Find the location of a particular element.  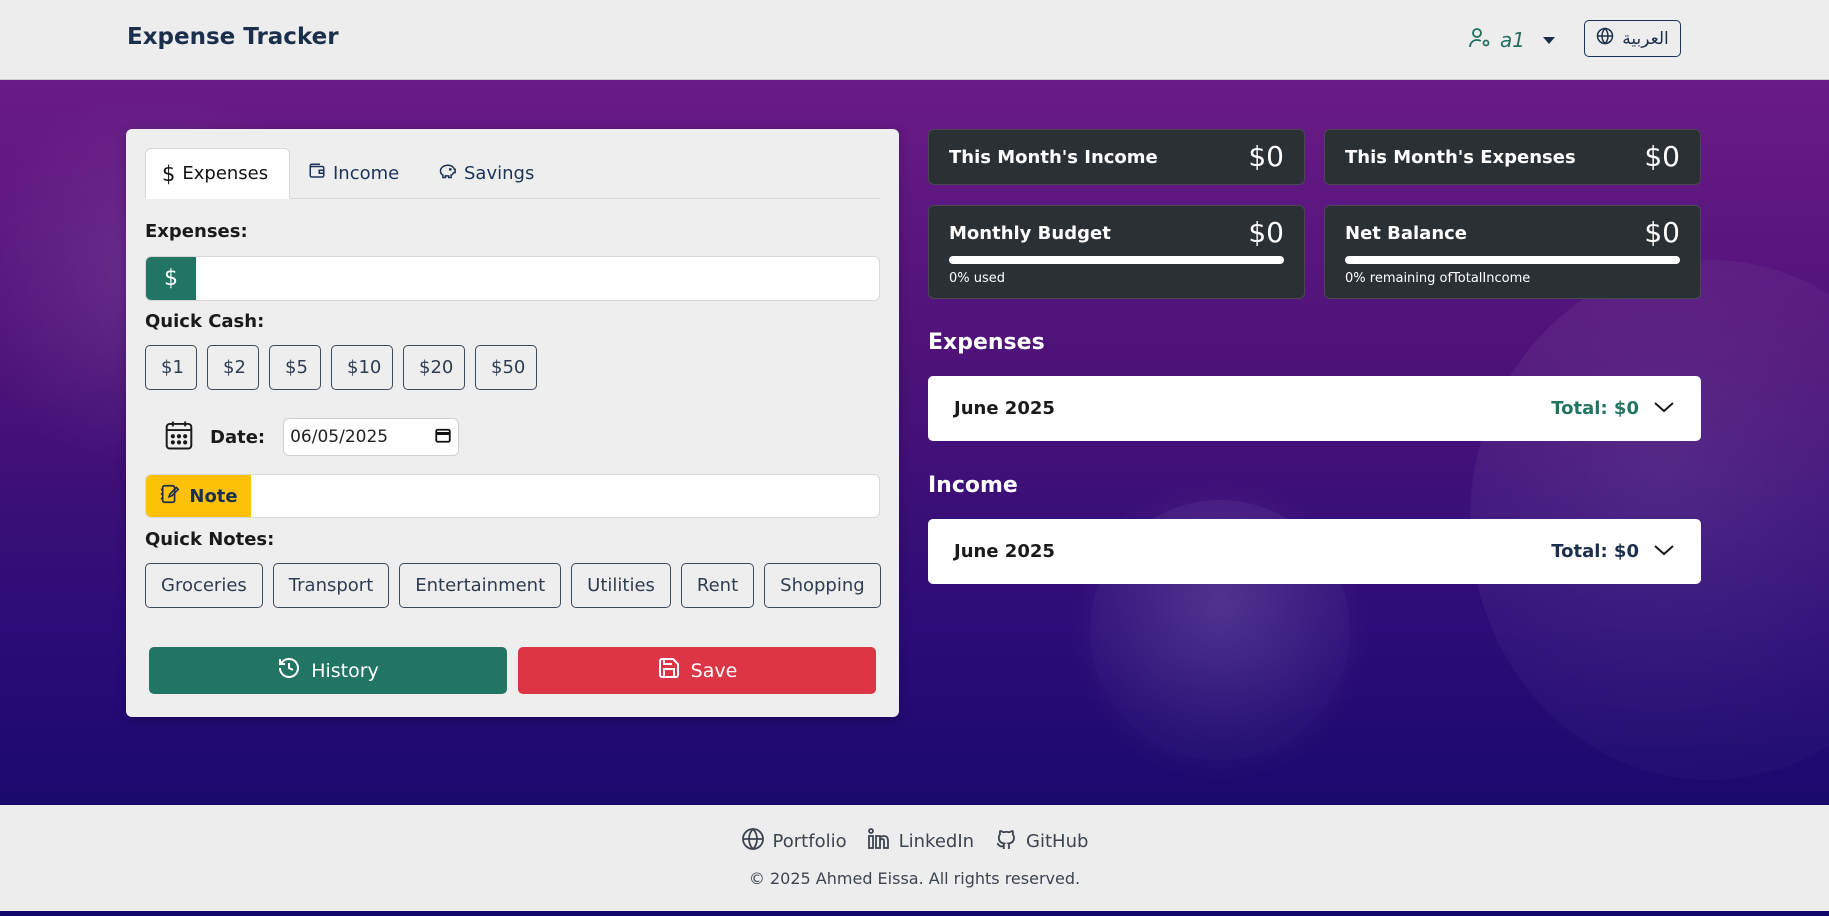

github-link: GitHub is located at coordinates (1041, 841).